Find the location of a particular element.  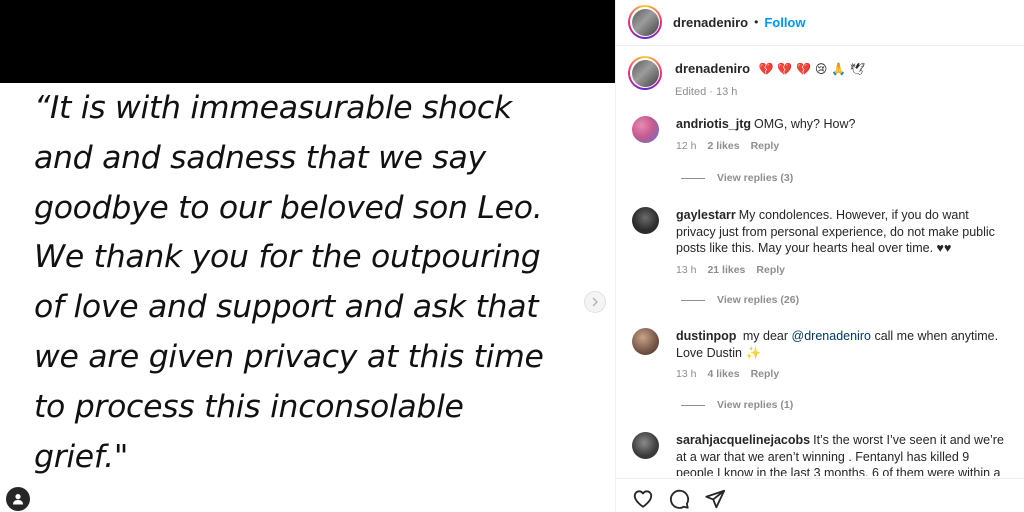

actions-divider is located at coordinates (820, 478).